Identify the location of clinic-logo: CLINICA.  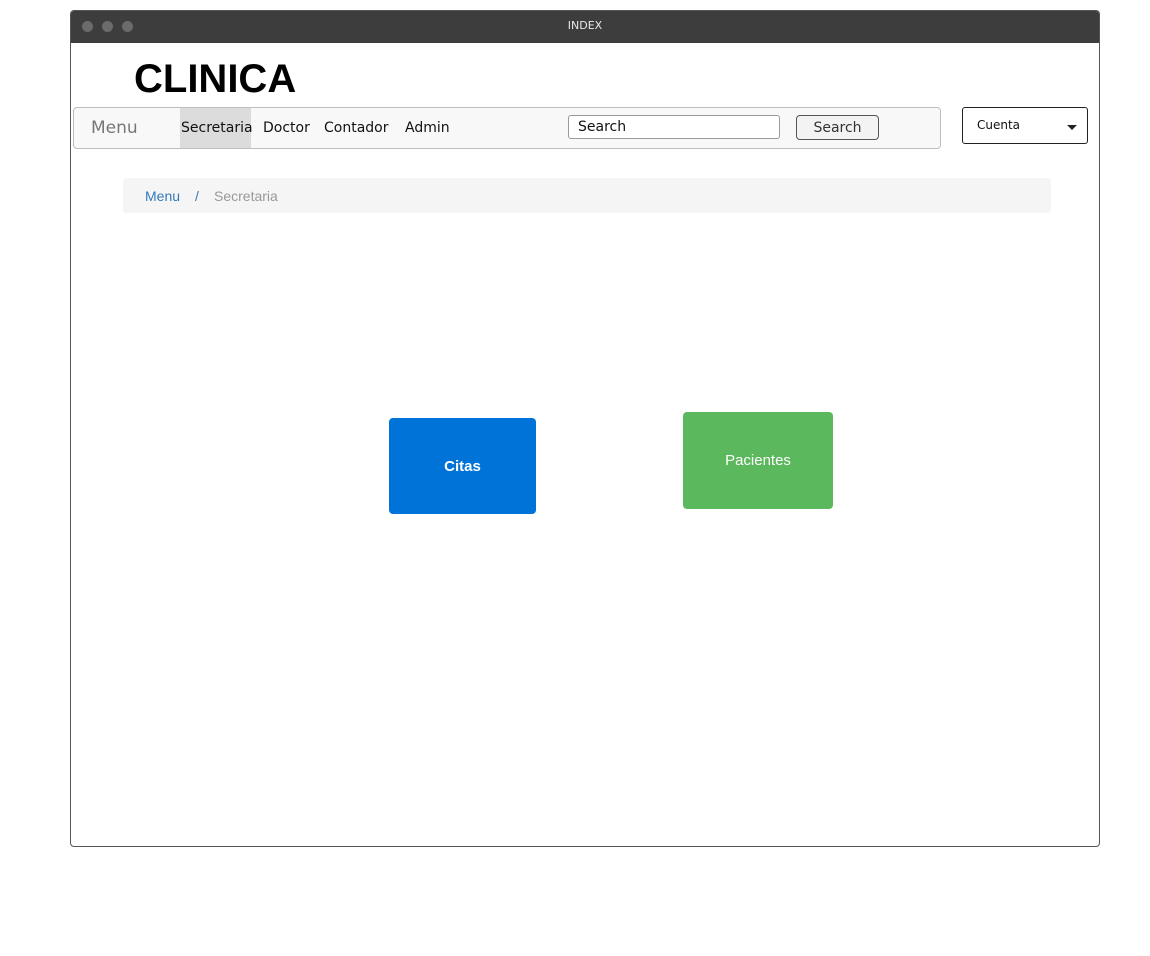
(215, 79).